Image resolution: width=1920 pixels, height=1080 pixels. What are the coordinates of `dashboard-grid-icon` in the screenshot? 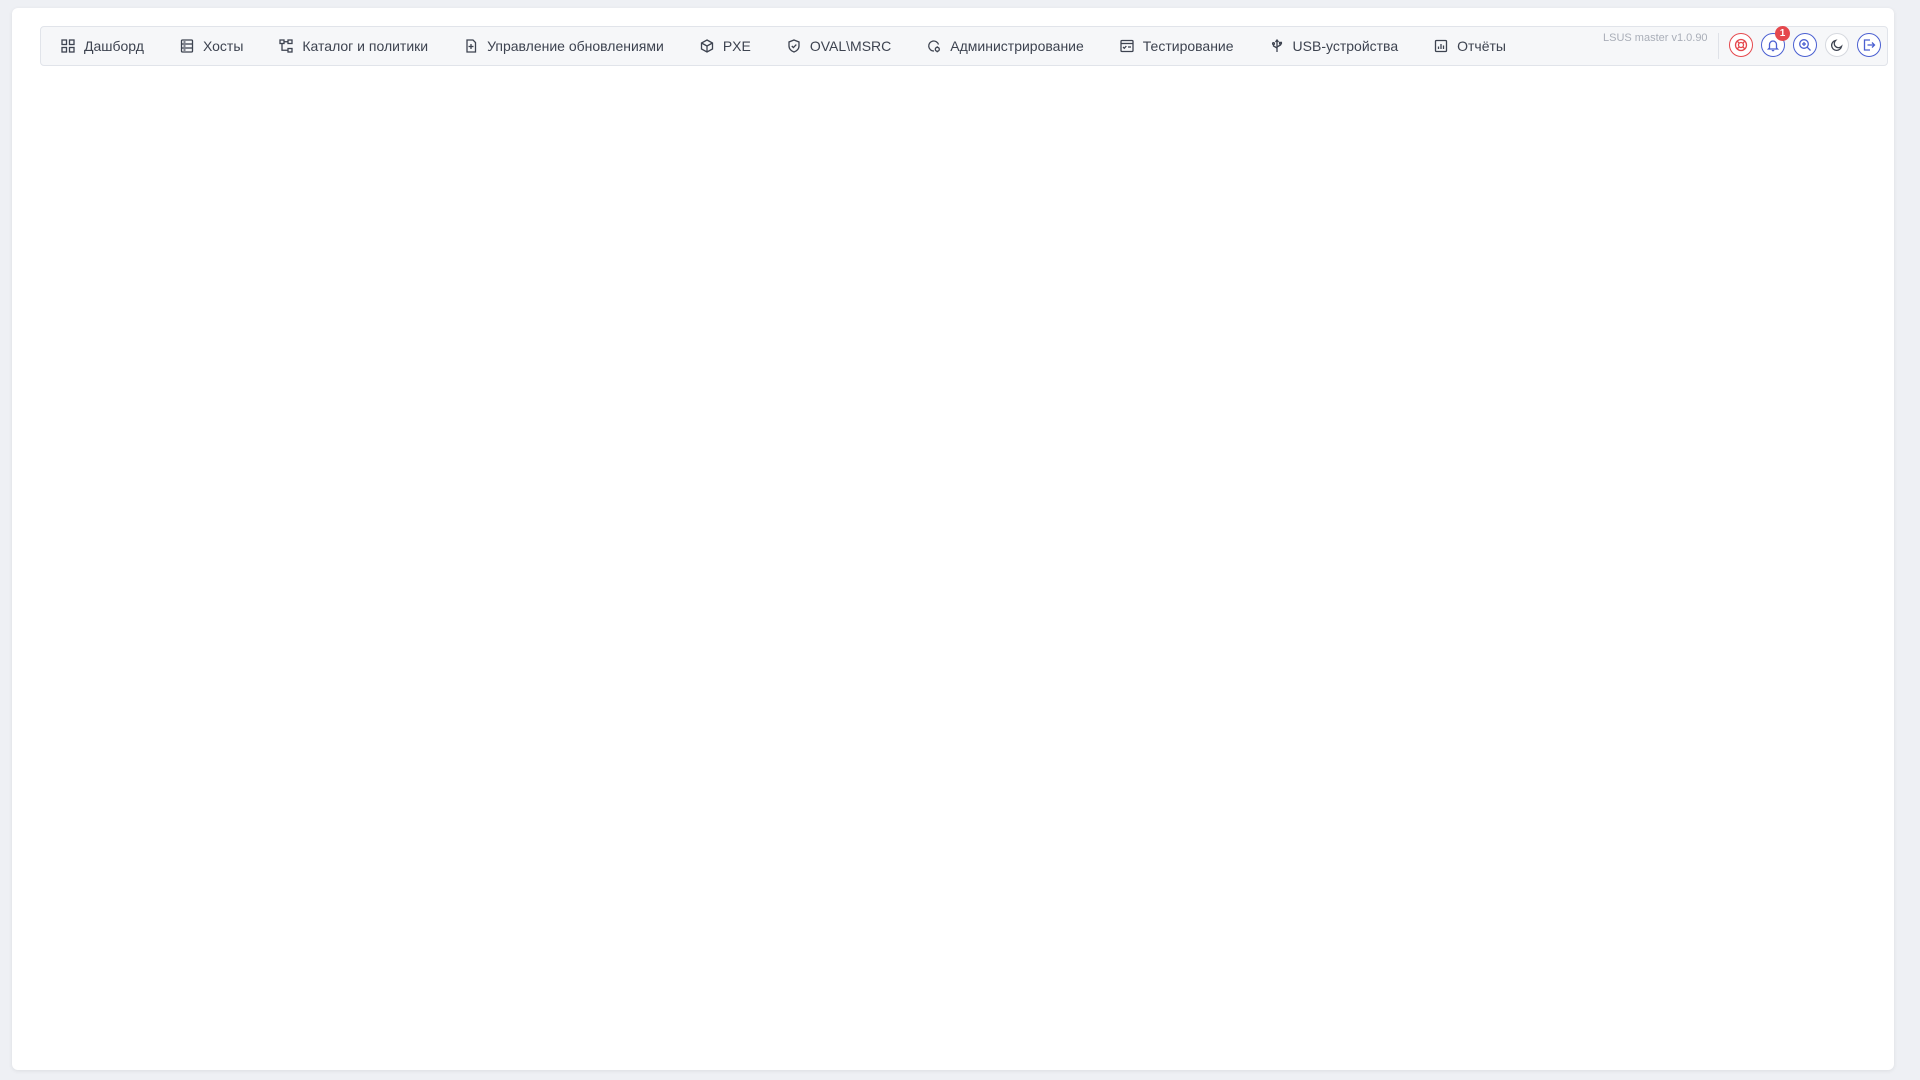 It's located at (68, 46).